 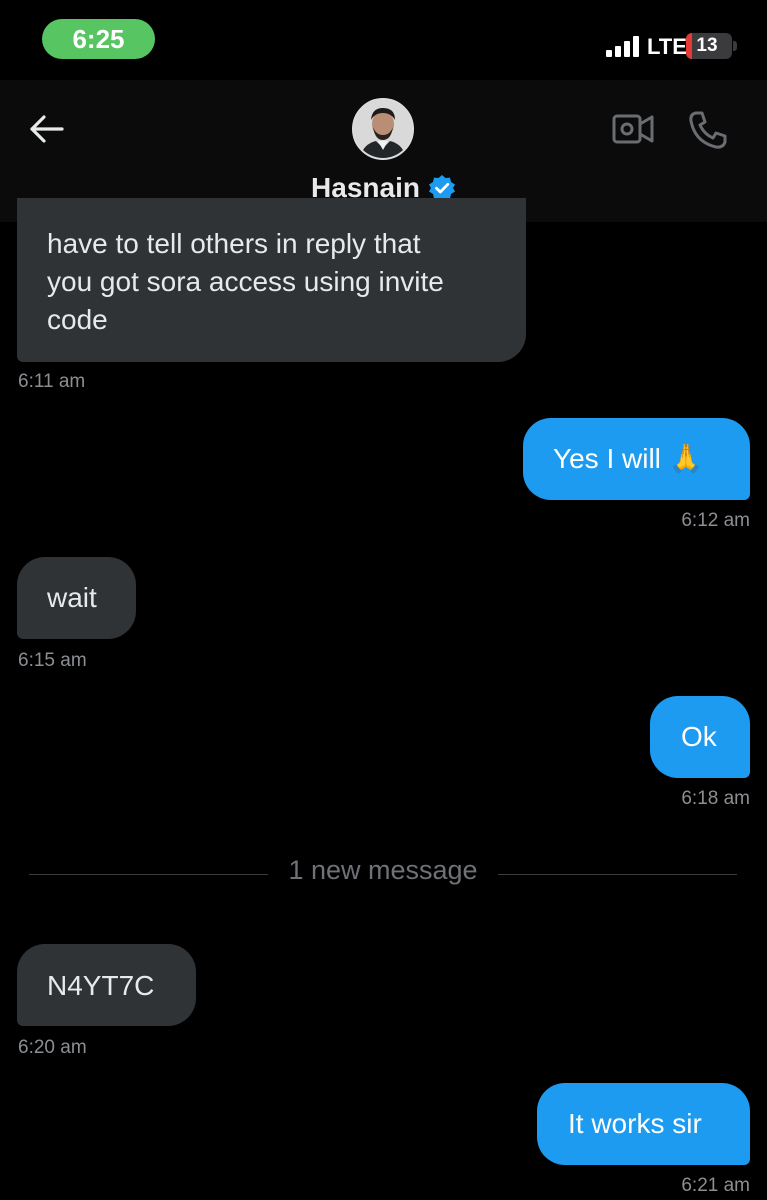 I want to click on message-timestamp: 6:11 am, so click(x=52, y=381).